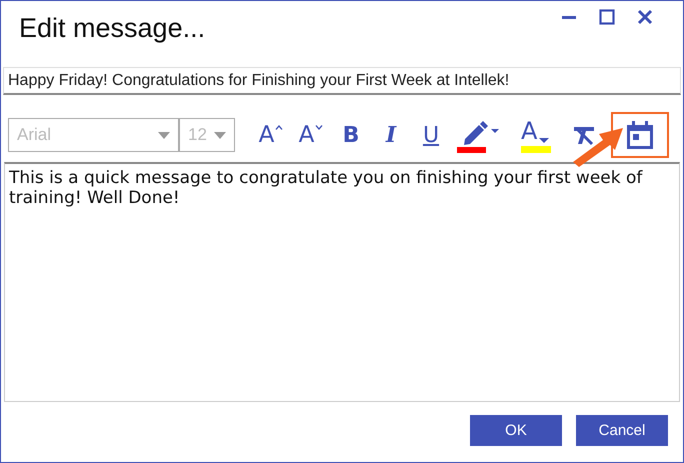 The width and height of the screenshot is (684, 463). What do you see at coordinates (319, 127) in the screenshot?
I see `caret-down-icon` at bounding box center [319, 127].